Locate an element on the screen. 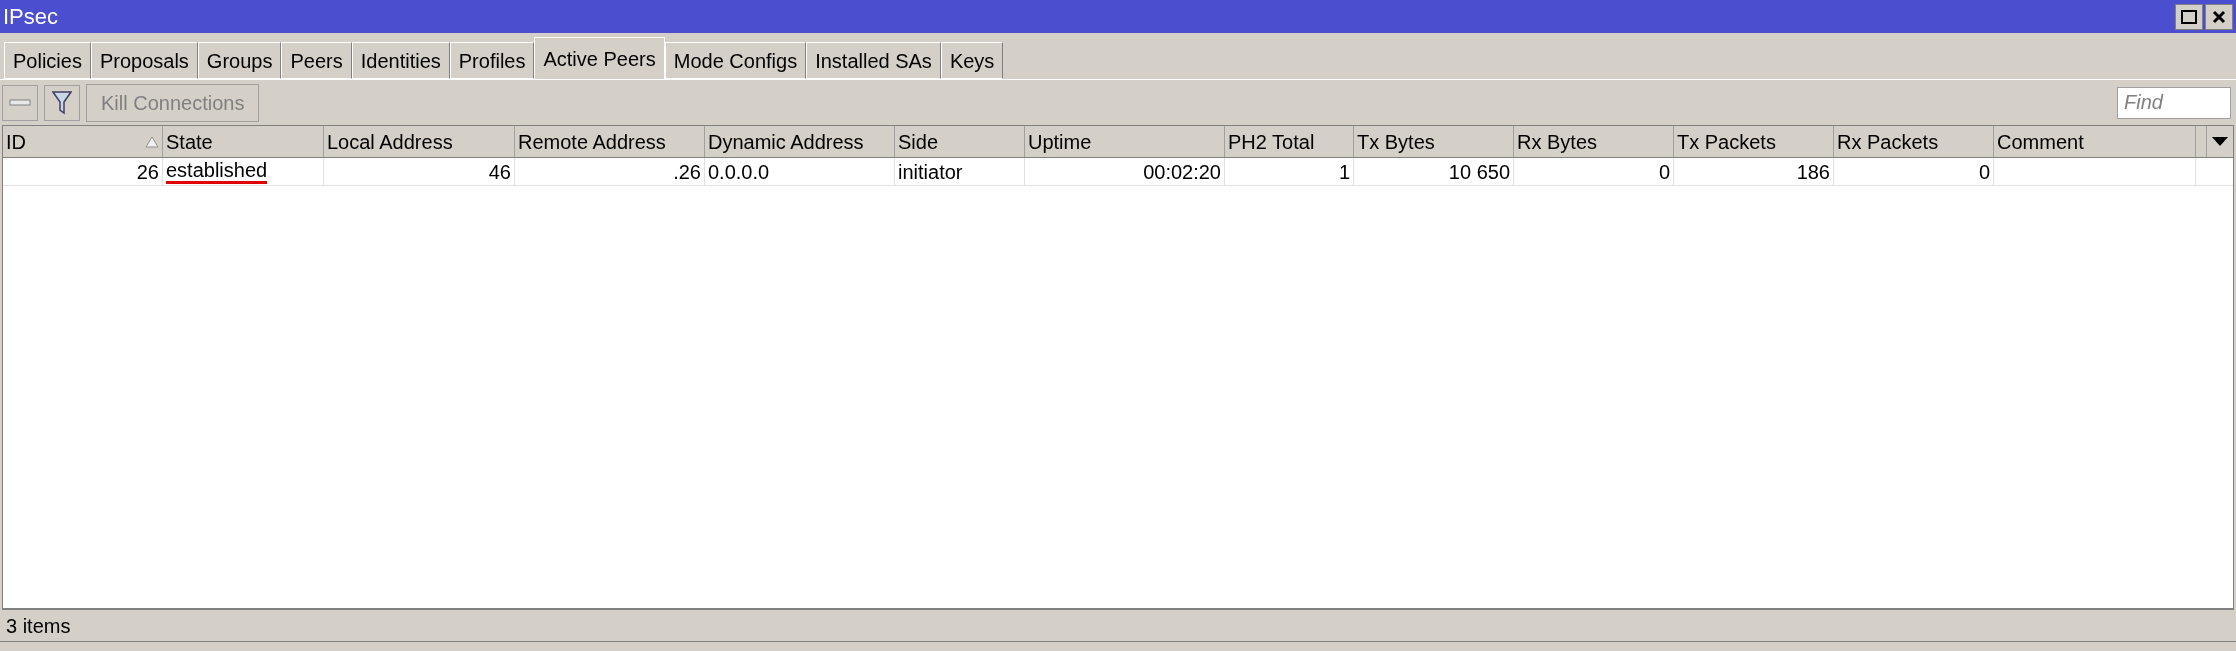 The height and width of the screenshot is (651, 2236). column-header: Comment is located at coordinates (2095, 141).